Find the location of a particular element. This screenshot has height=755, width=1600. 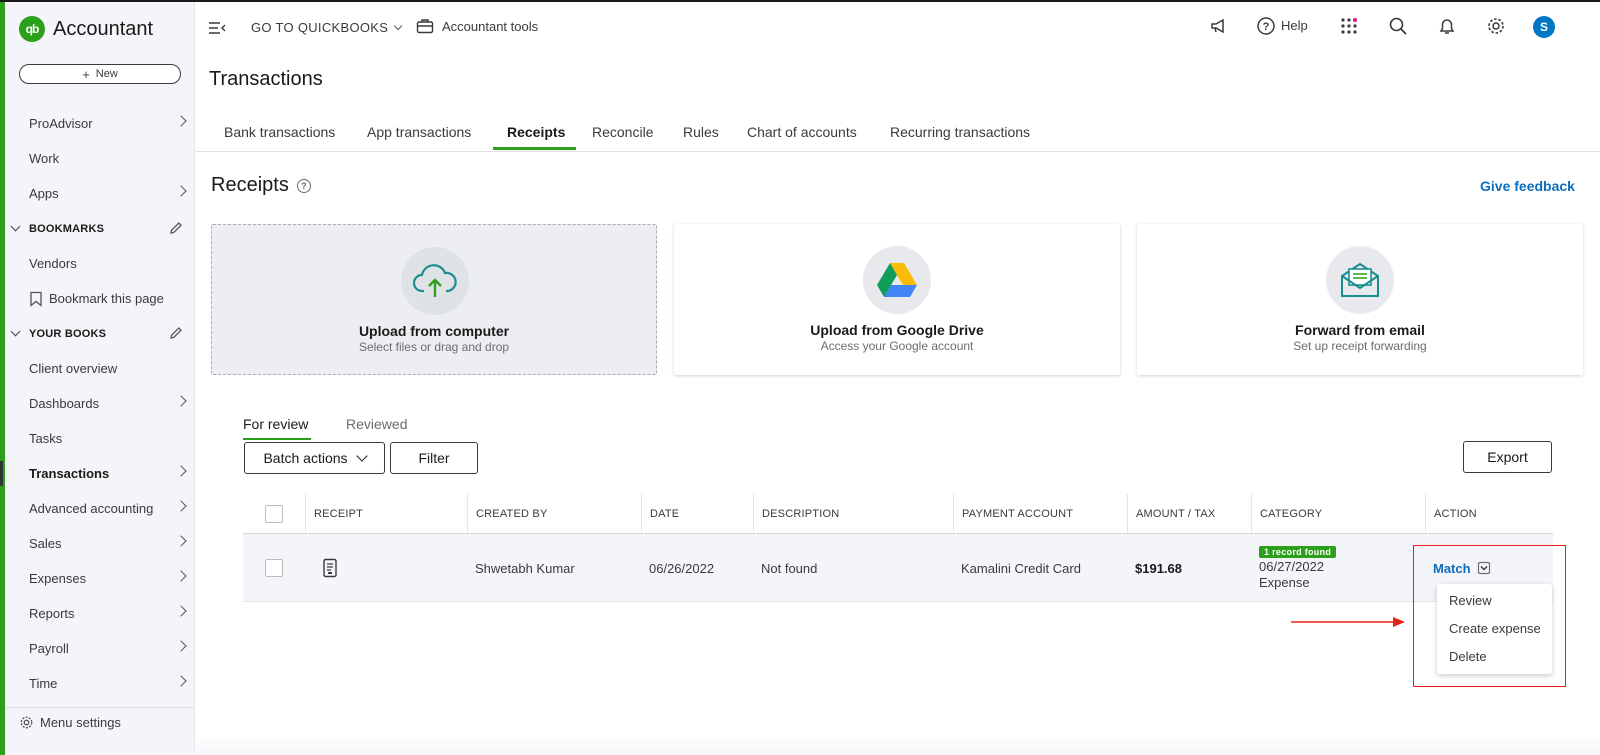

sidebar-item-reports: Reports is located at coordinates (100, 613).